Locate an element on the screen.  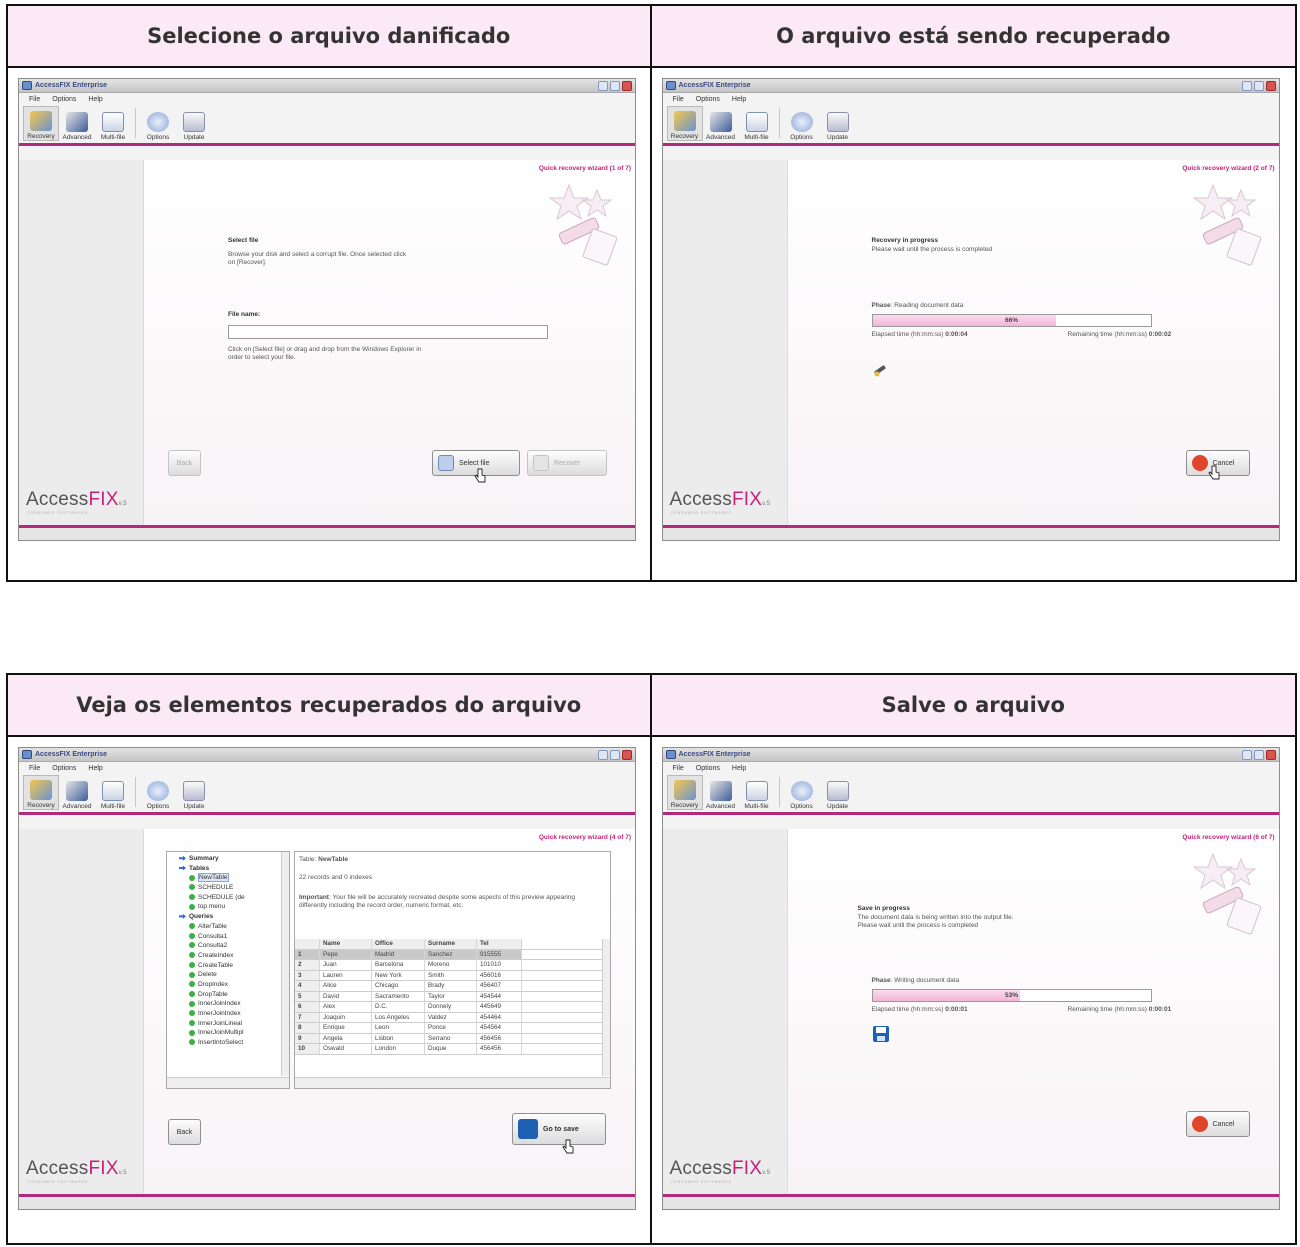
tree-node: DropIndex is located at coordinates (230, 985).